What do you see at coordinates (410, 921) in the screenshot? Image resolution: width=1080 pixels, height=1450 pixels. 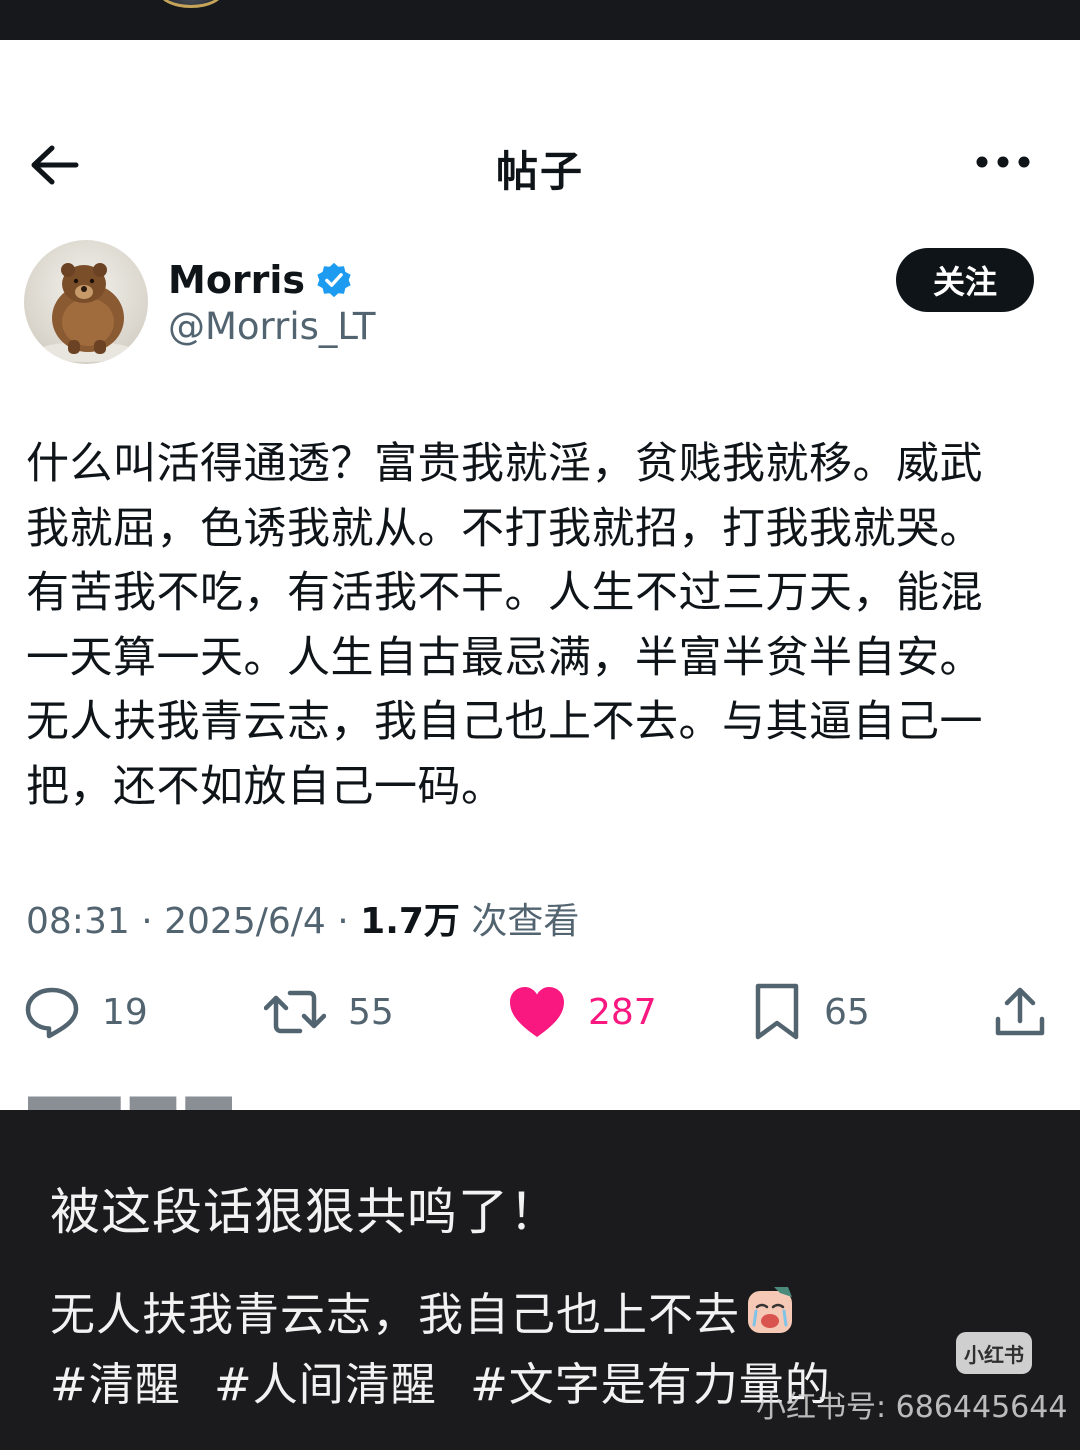 I see `views-count: 1.7万` at bounding box center [410, 921].